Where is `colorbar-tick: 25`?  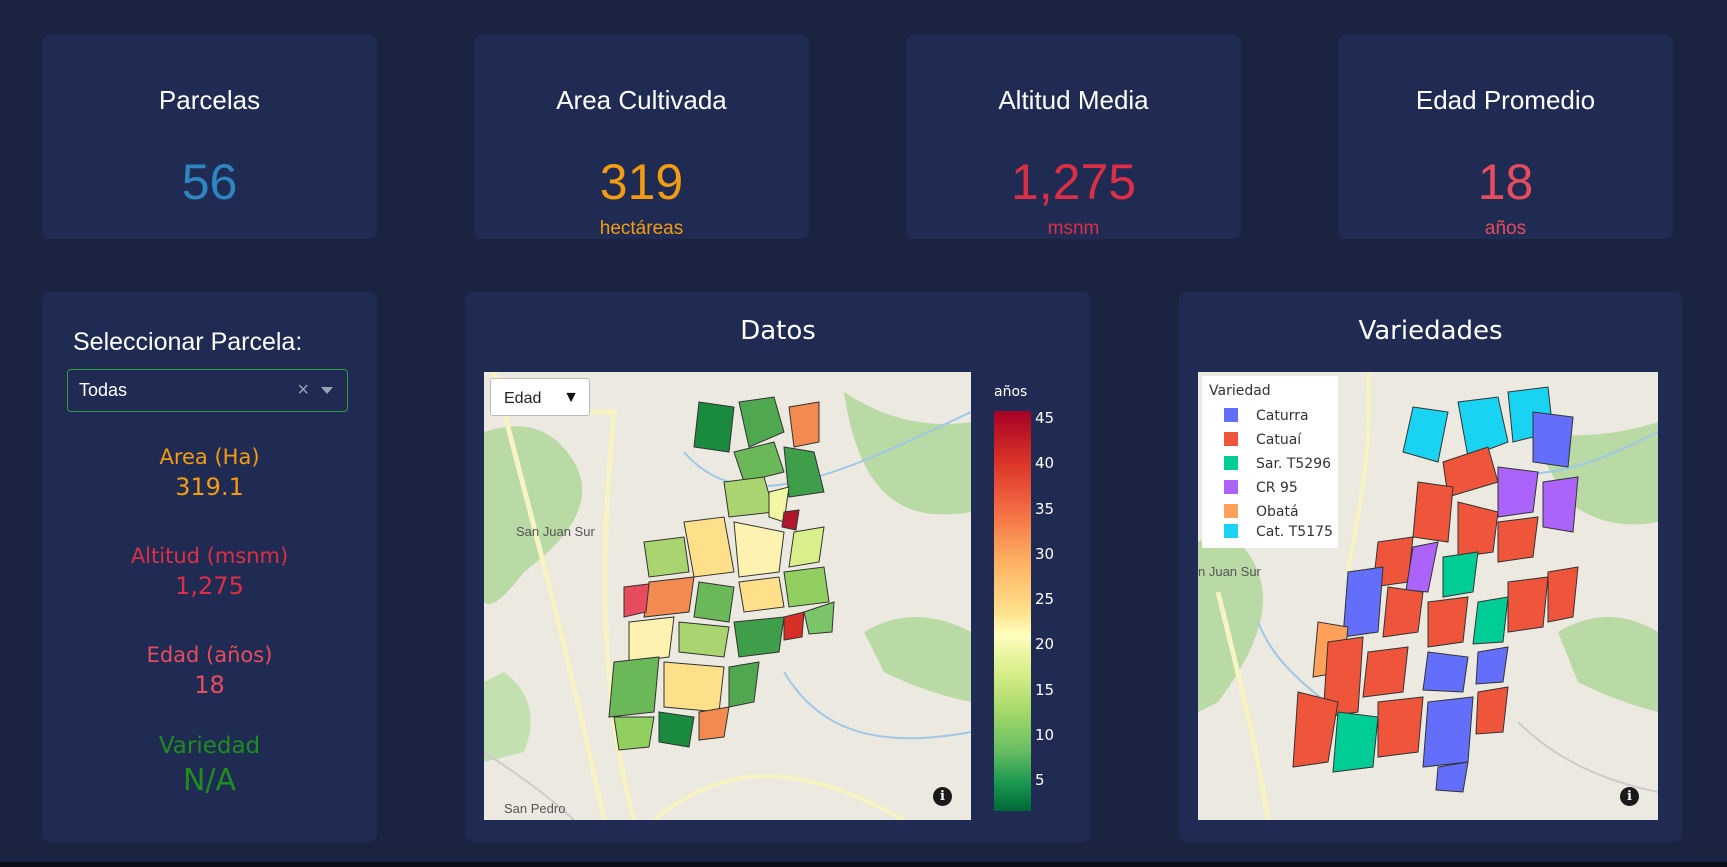 colorbar-tick: 25 is located at coordinates (1045, 599).